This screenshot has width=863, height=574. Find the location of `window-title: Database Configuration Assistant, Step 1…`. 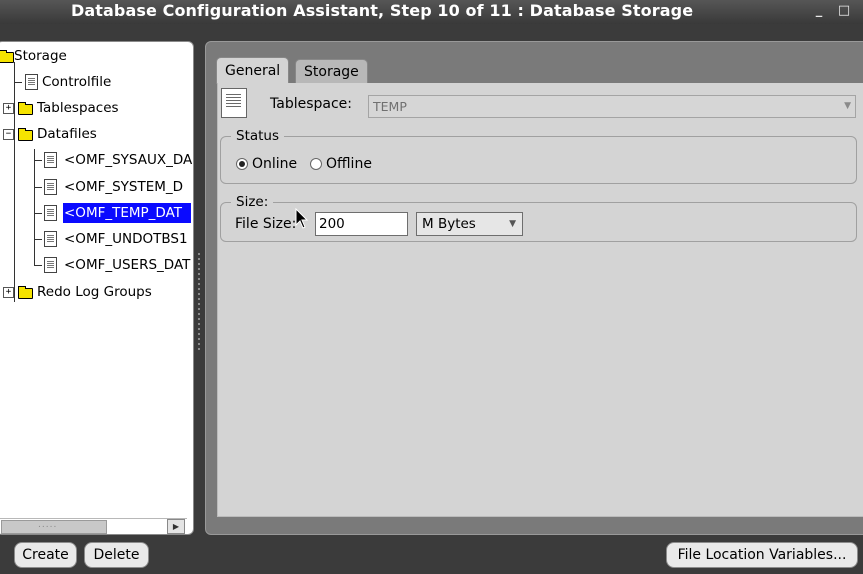

window-title: Database Configuration Assistant, Step 1… is located at coordinates (382, 10).